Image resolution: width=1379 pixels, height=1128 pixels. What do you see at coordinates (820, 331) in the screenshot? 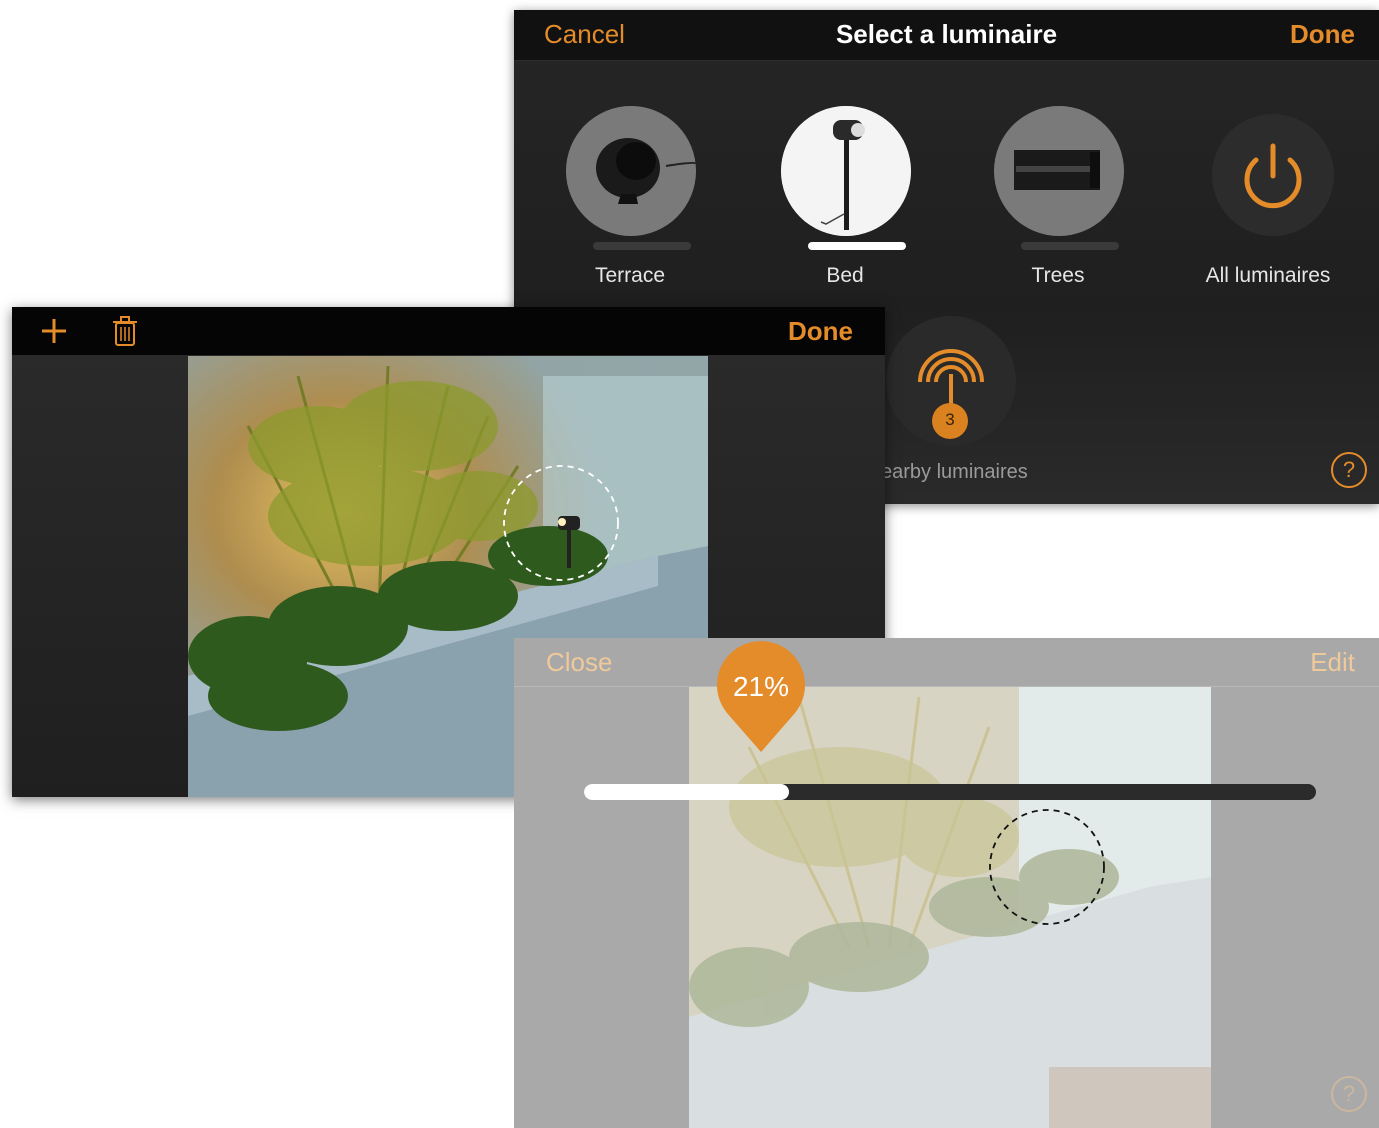
I see `edit-done-button: Done` at bounding box center [820, 331].